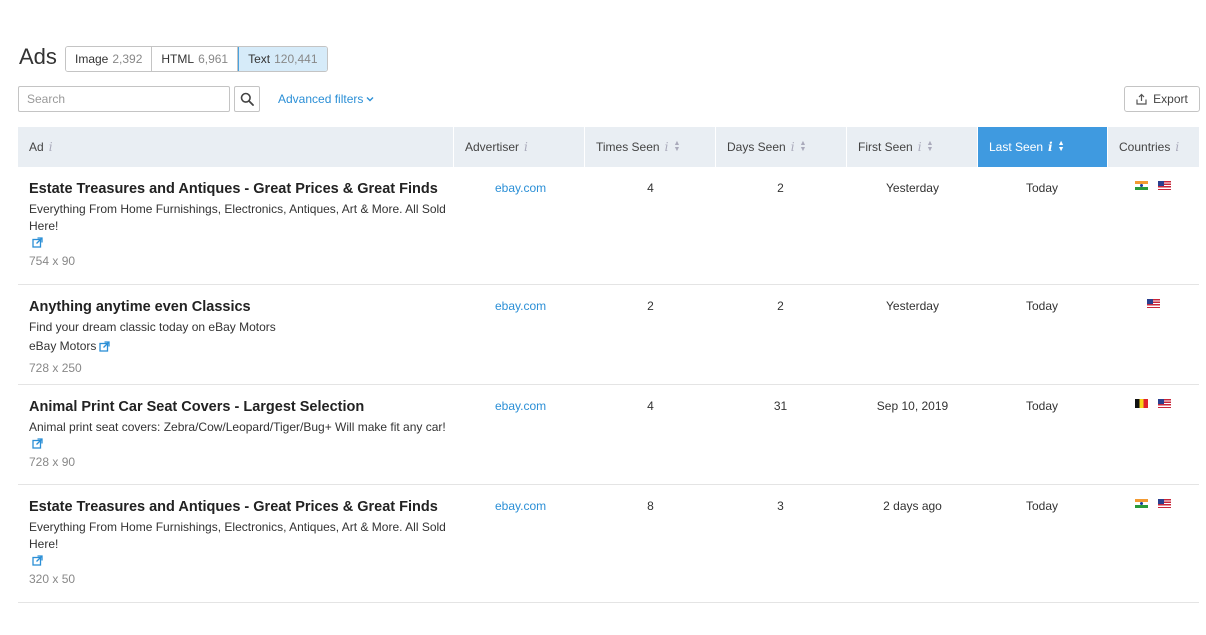  What do you see at coordinates (55, 368) in the screenshot?
I see `ad-size: 728 x 250` at bounding box center [55, 368].